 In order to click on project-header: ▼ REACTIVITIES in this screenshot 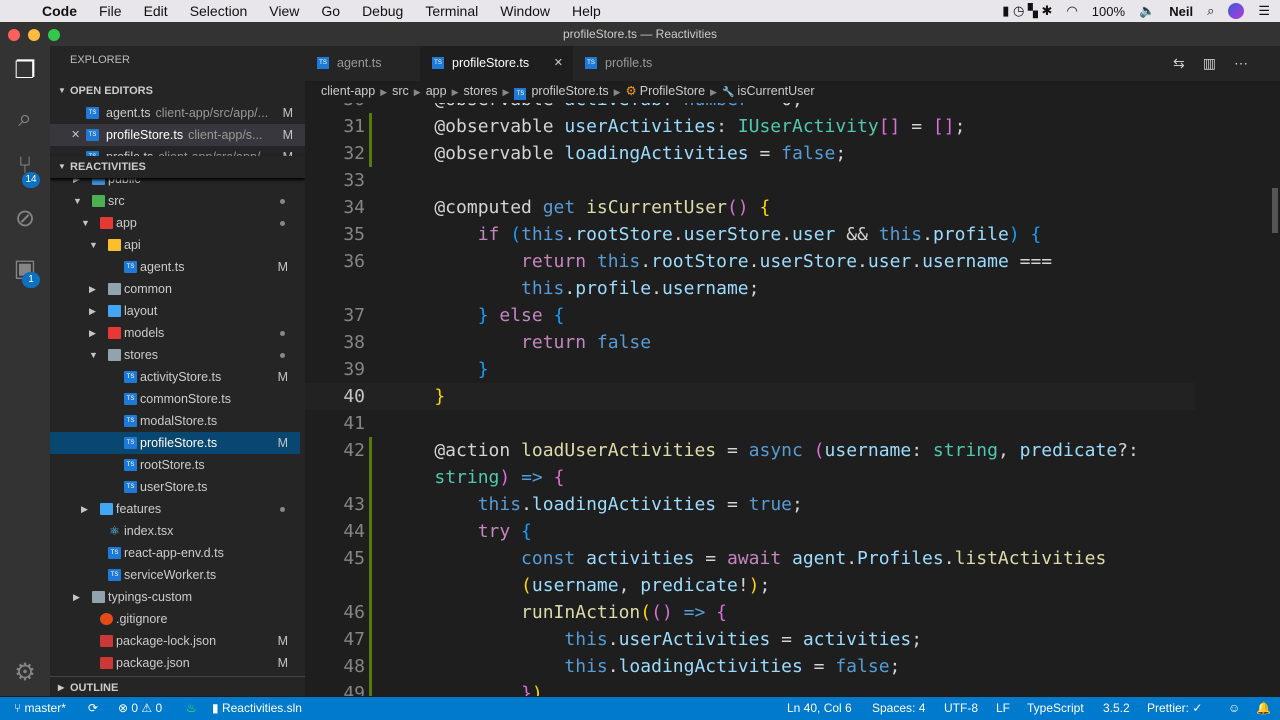, I will do `click(177, 167)`.